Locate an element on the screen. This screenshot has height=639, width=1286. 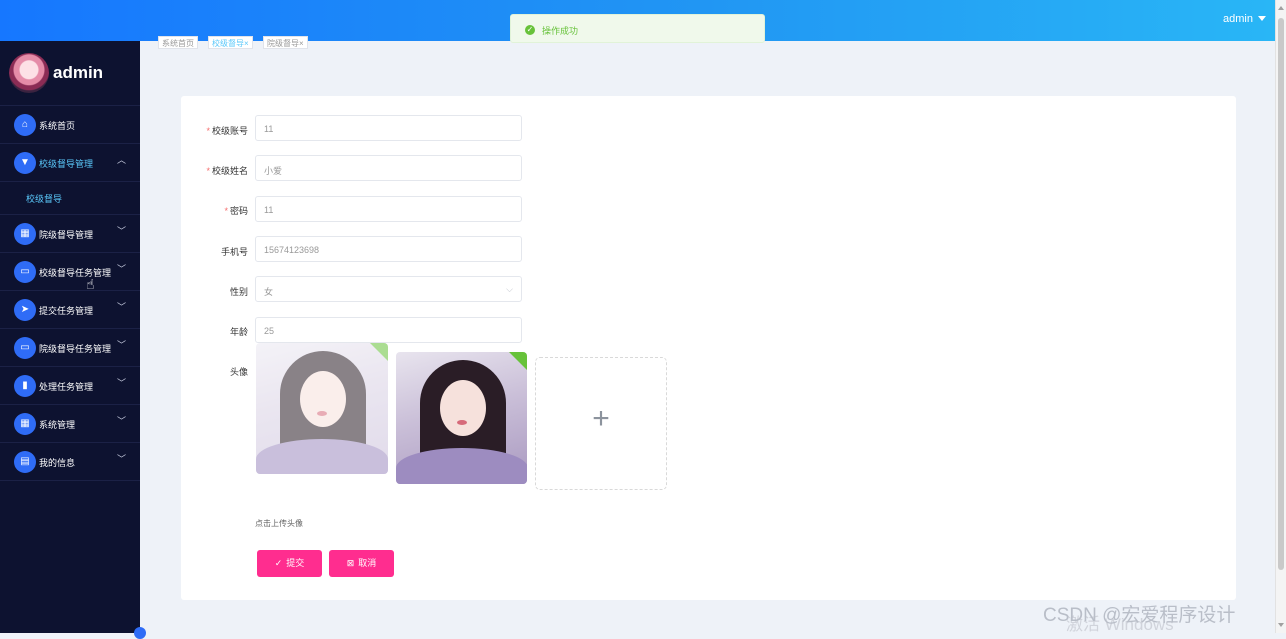
sidebar-item-label: 提交任务管理 is located at coordinates (66, 311).